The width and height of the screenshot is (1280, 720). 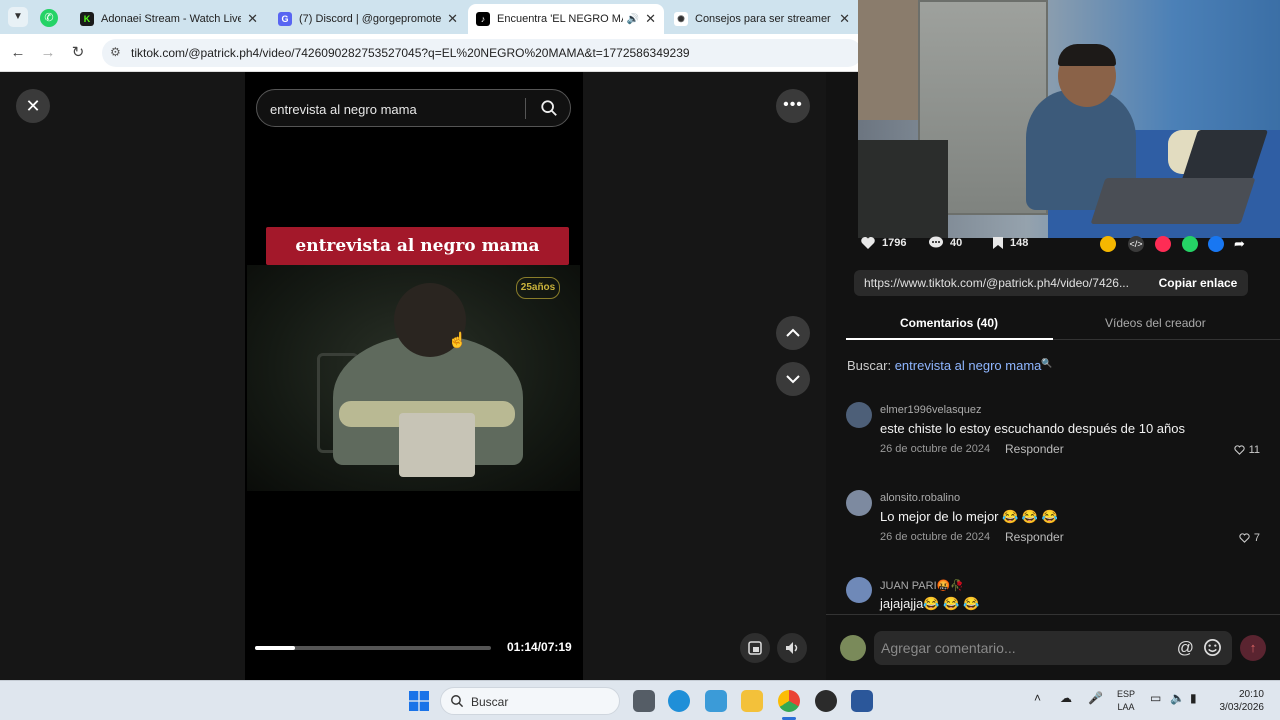 What do you see at coordinates (968, 365) in the screenshot?
I see `related-search-link: entrevista al negro mama` at bounding box center [968, 365].